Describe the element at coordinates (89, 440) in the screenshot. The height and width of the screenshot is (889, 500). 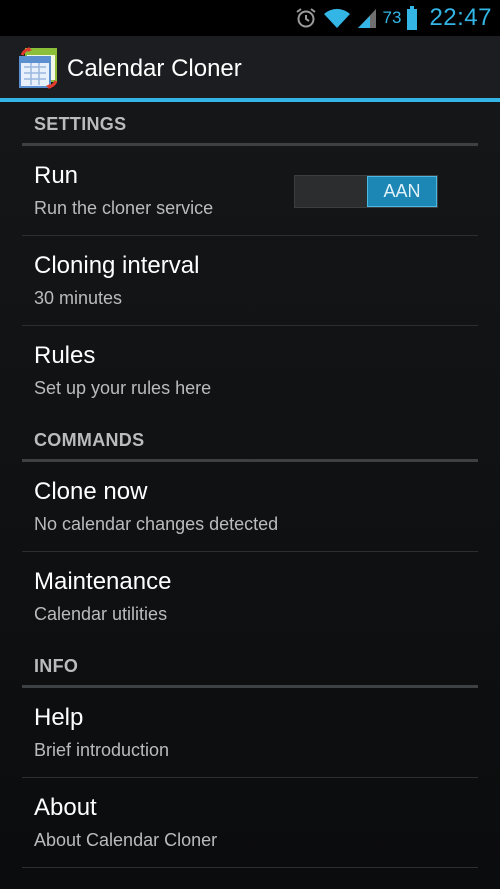
I see `section-header-label: COMMANDS` at that location.